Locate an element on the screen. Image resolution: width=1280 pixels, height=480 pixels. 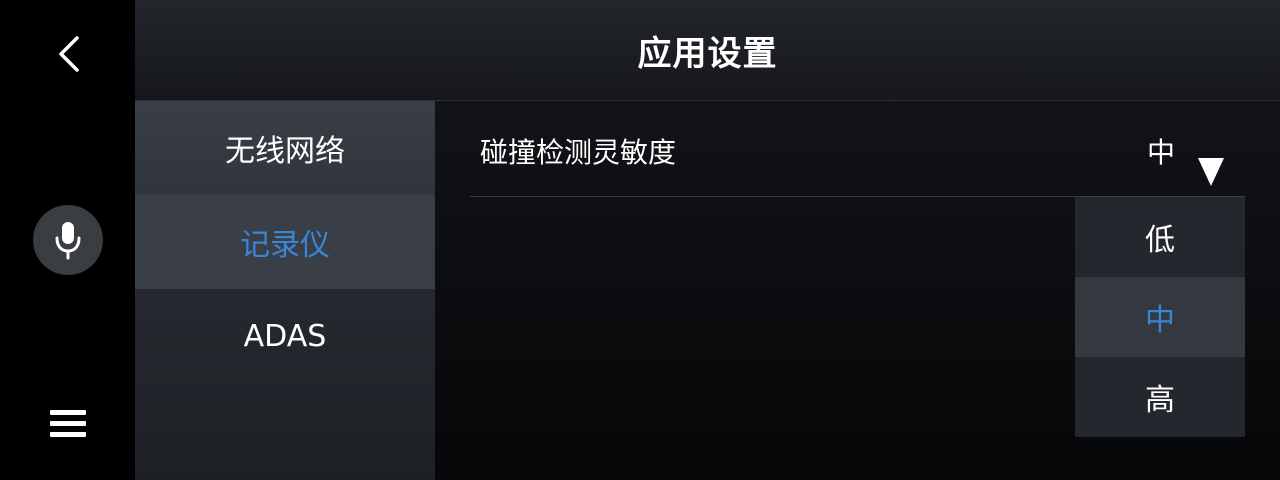
voice-button is located at coordinates (68, 240).